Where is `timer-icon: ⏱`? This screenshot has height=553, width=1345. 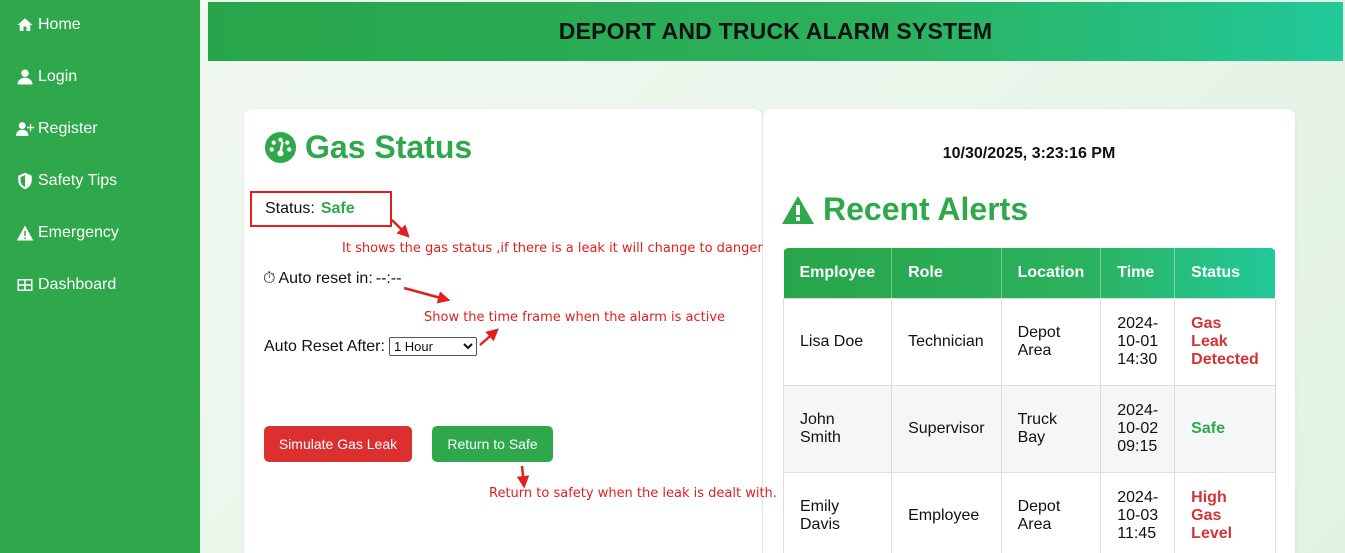
timer-icon: ⏱ is located at coordinates (269, 278).